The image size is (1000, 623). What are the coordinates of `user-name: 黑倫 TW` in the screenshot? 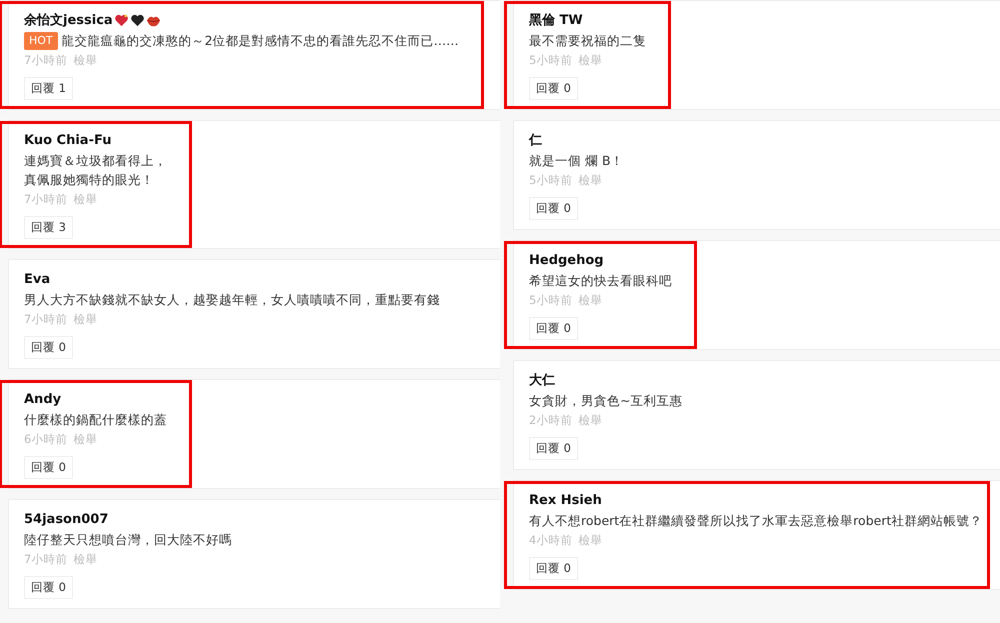 It's located at (556, 20).